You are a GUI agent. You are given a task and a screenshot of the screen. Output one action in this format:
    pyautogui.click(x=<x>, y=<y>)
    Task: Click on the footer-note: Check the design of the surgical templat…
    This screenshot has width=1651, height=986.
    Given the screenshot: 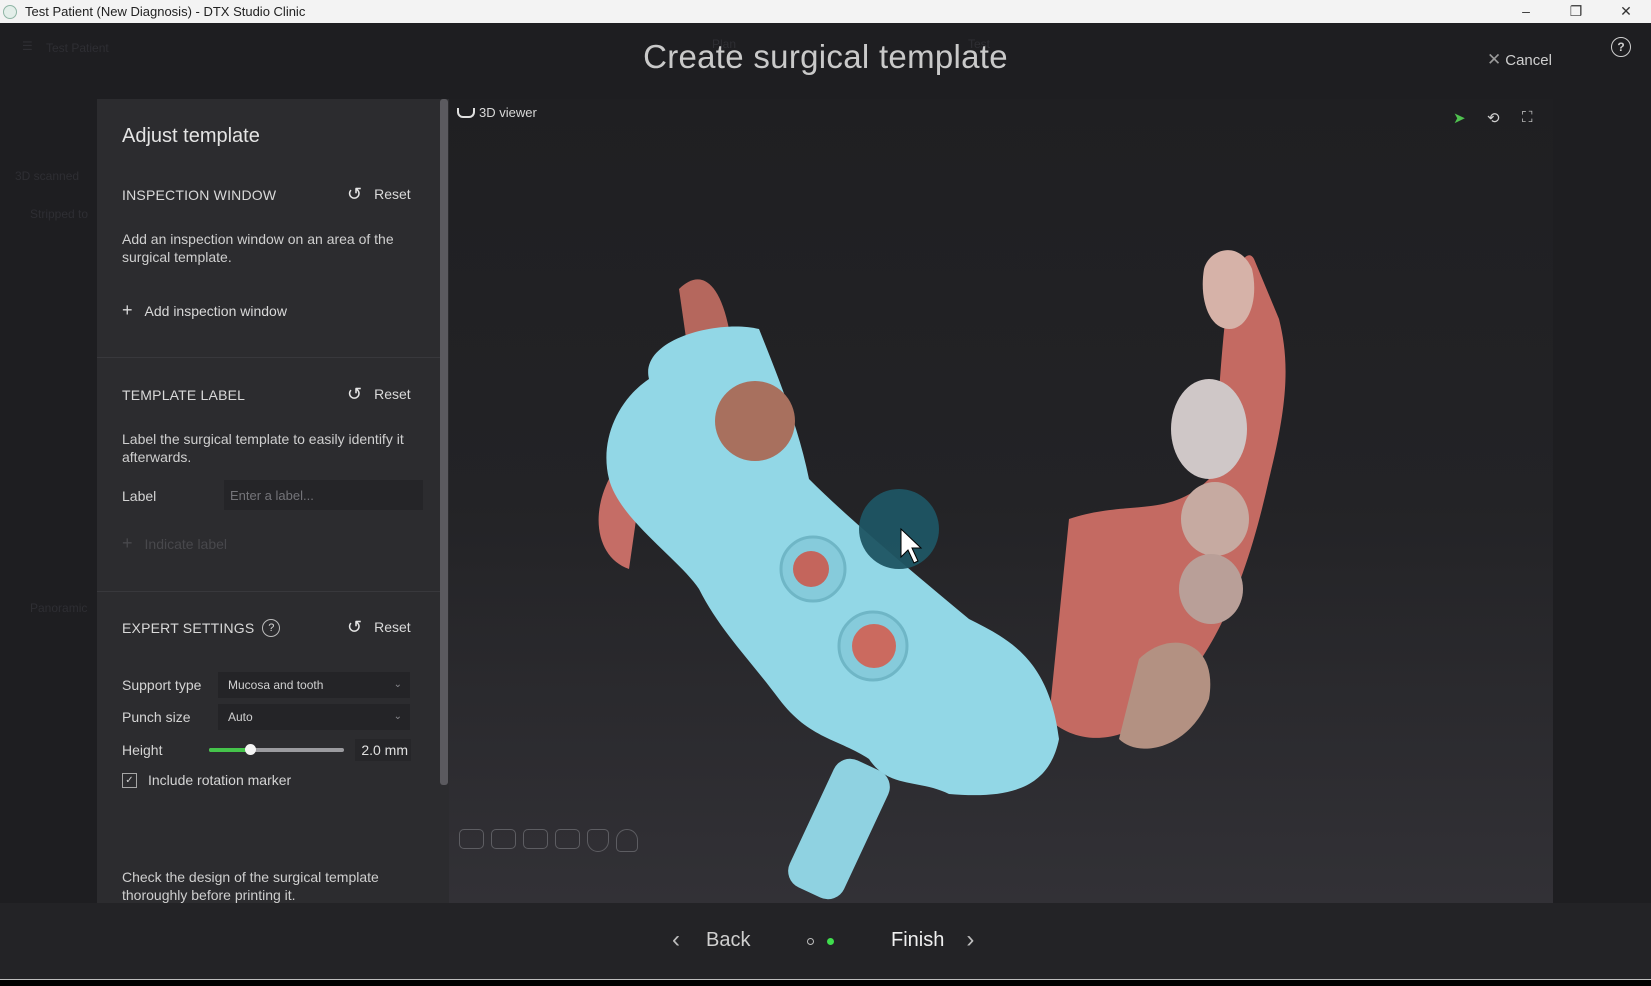 What is the action you would take?
    pyautogui.click(x=250, y=886)
    